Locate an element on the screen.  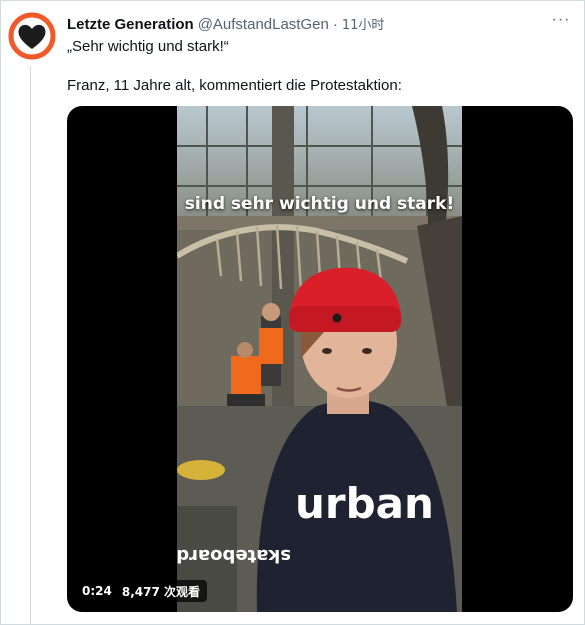
tweet-text-line-1: „Sehr wichtig und stark!“ is located at coordinates (148, 46).